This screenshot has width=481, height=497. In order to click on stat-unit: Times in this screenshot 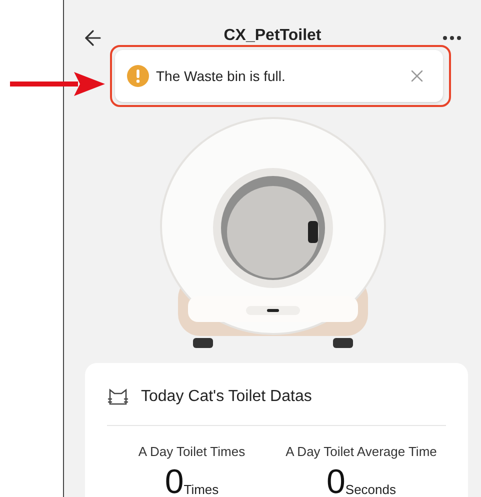, I will do `click(201, 490)`.